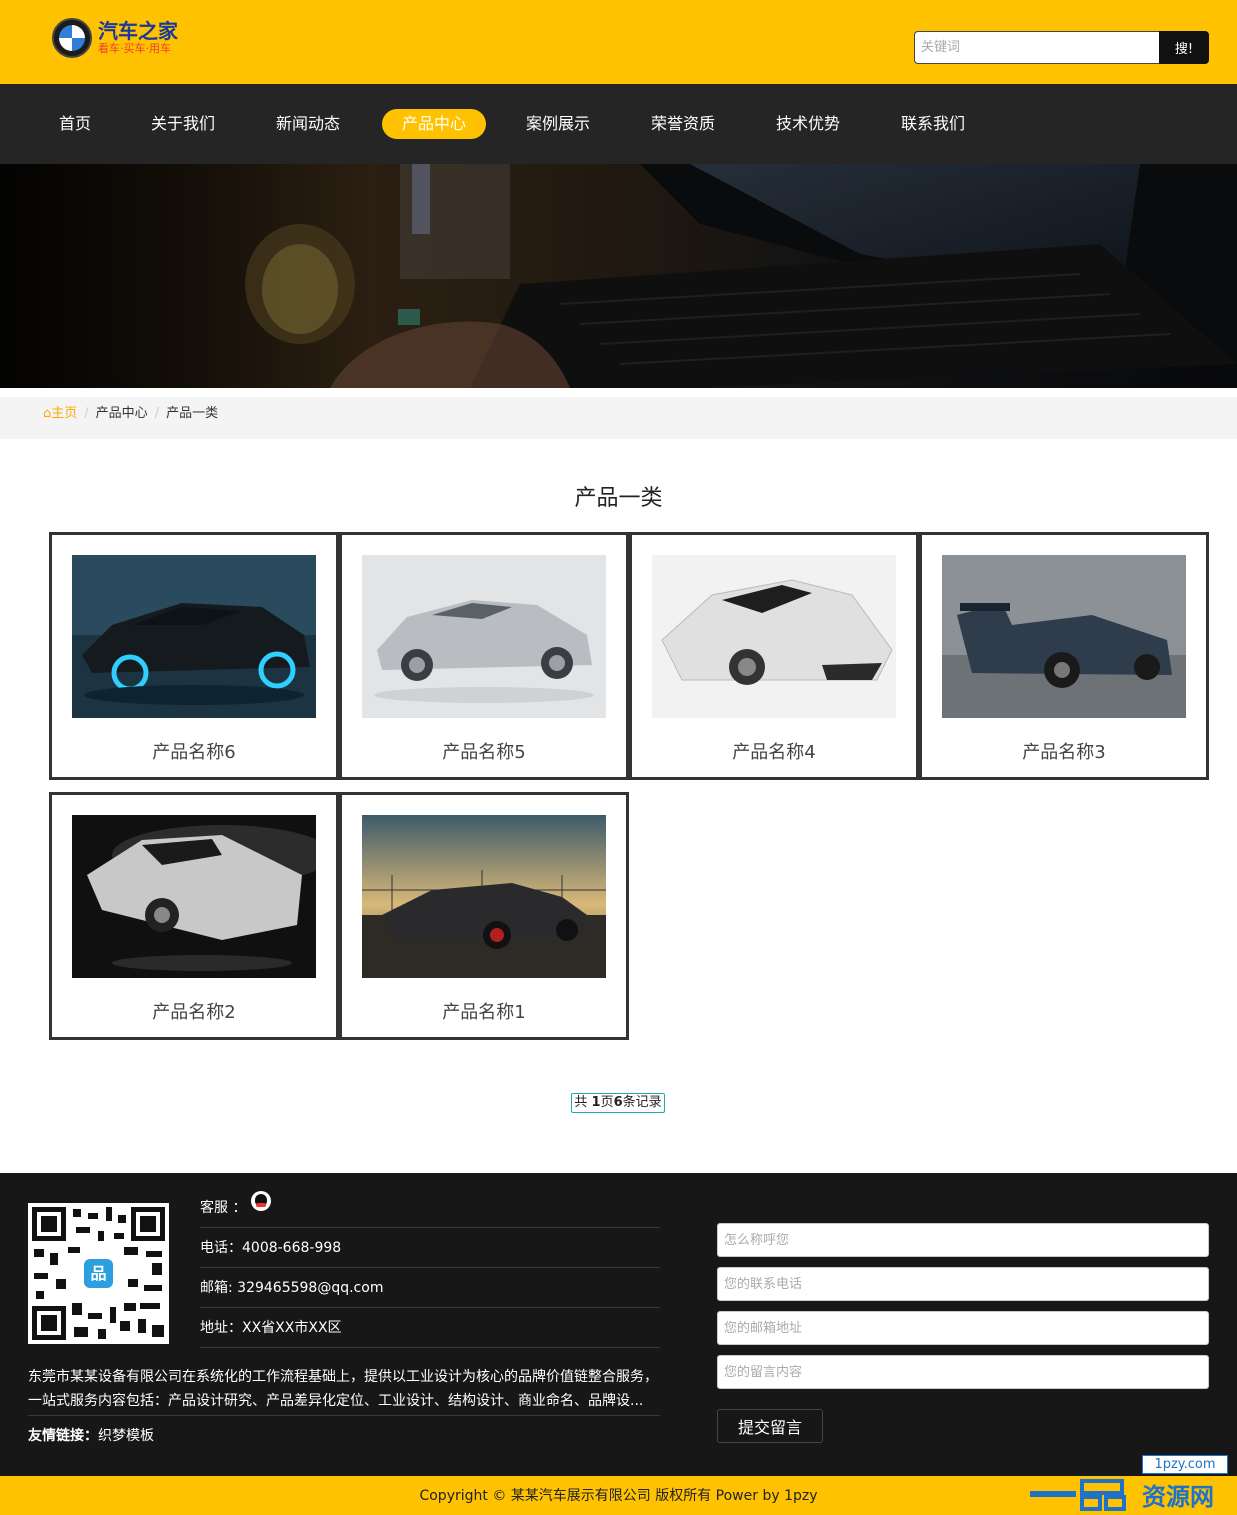 Image resolution: width=1237 pixels, height=1515 pixels. What do you see at coordinates (138, 31) in the screenshot?
I see `logo-title: 汽车之家` at bounding box center [138, 31].